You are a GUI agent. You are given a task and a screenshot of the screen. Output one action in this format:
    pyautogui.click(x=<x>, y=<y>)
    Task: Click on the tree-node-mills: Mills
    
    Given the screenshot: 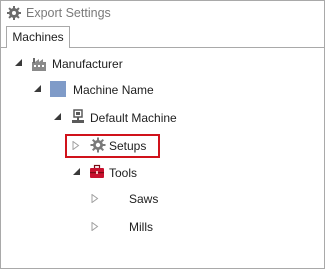 What is the action you would take?
    pyautogui.click(x=111, y=227)
    